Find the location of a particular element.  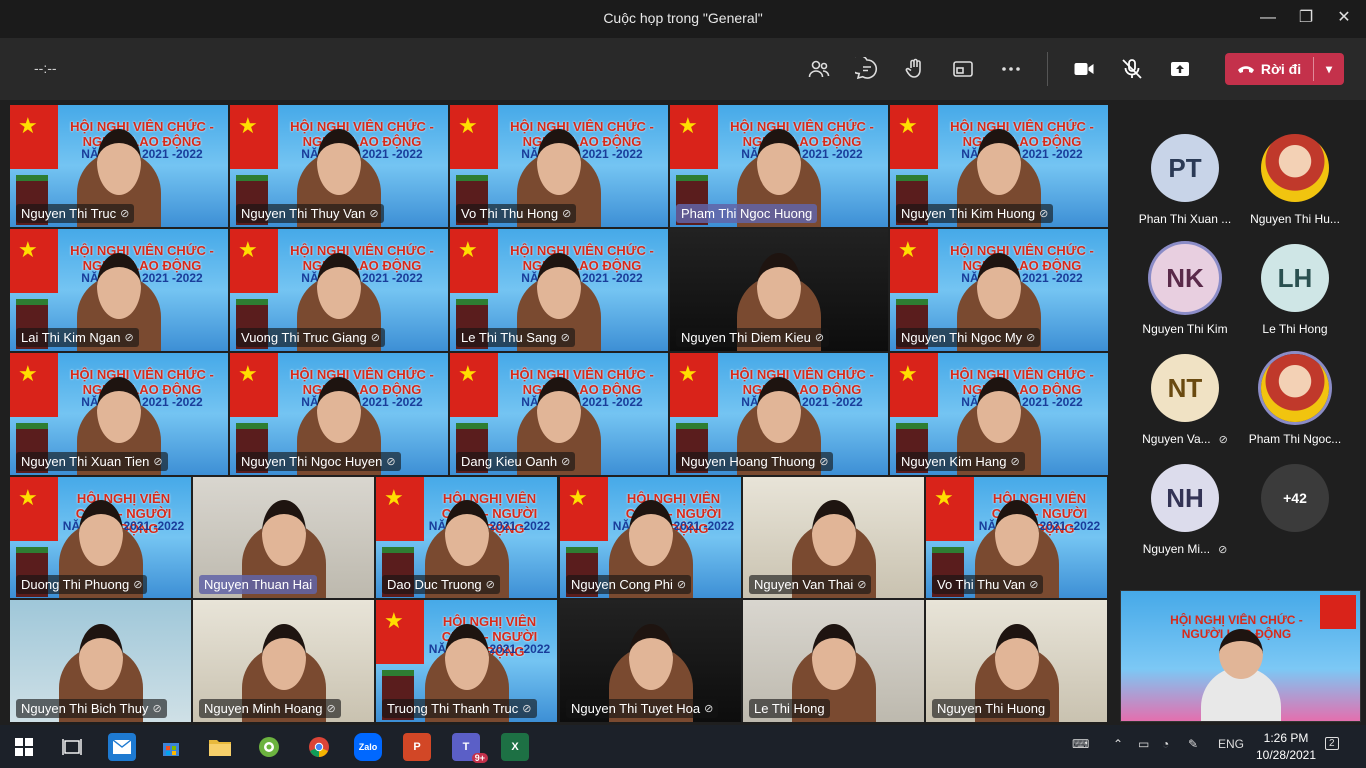

participant-name: Nguyen Kim Hang is located at coordinates (954, 461).